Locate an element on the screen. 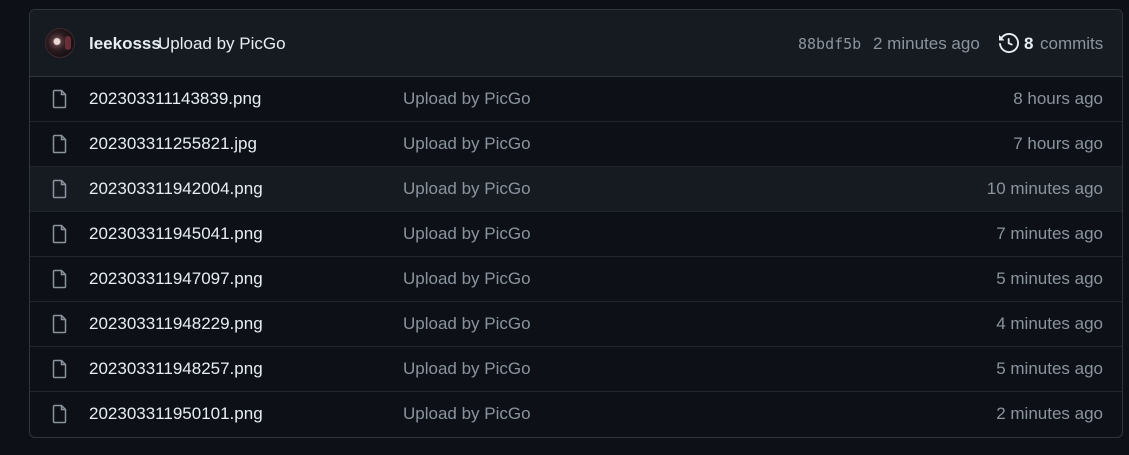  file-name-link: 202303311948257.png is located at coordinates (176, 369).